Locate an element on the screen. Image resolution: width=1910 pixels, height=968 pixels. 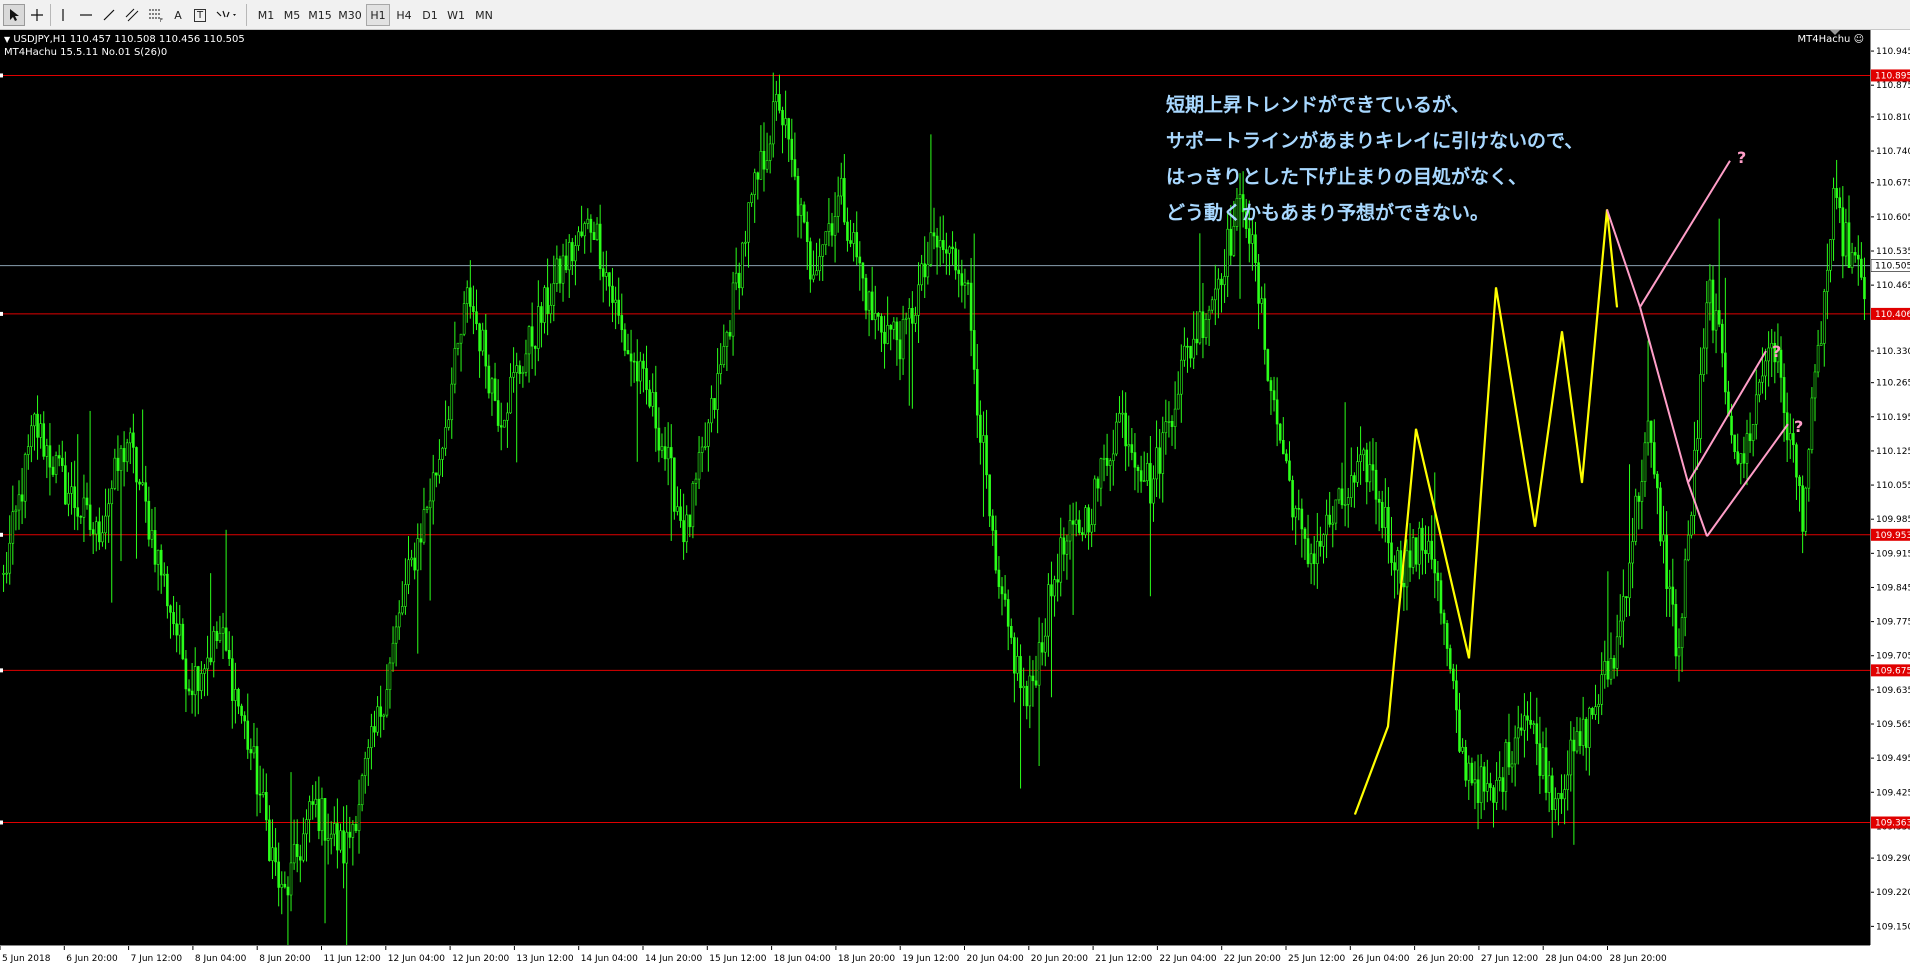
annotation-line-2: サポートラインがあまりキレイに引けないので、 is located at coordinates (1375, 141).